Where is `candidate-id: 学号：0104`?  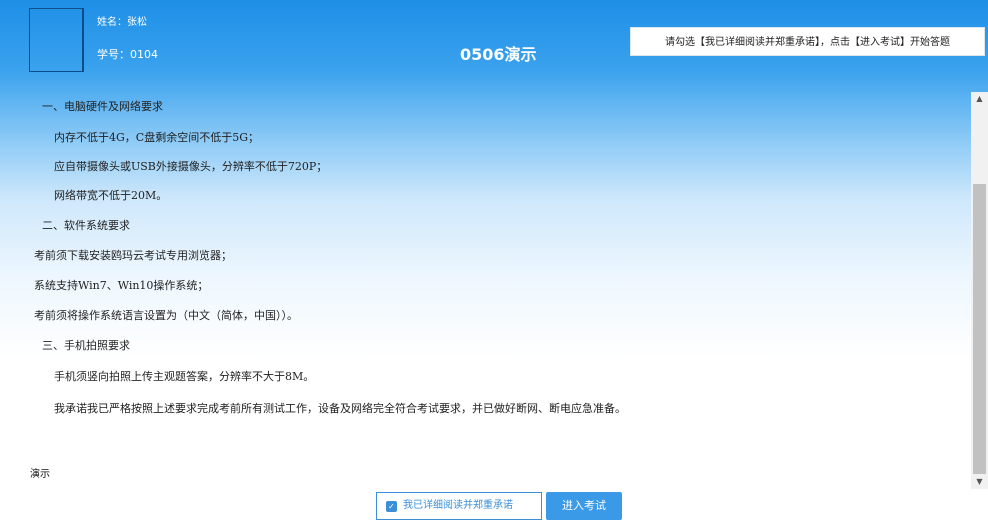 candidate-id: 学号：0104 is located at coordinates (127, 54).